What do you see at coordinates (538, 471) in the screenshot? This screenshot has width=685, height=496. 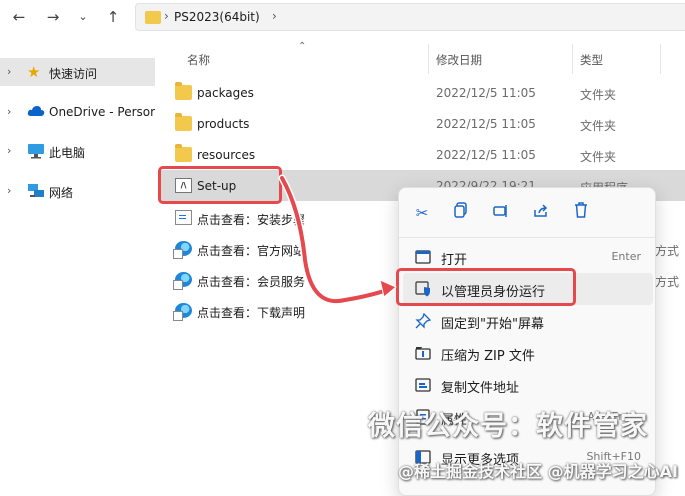 I see `watermark-text: @稀土掘金技术社区 @机器学习之心AI` at bounding box center [538, 471].